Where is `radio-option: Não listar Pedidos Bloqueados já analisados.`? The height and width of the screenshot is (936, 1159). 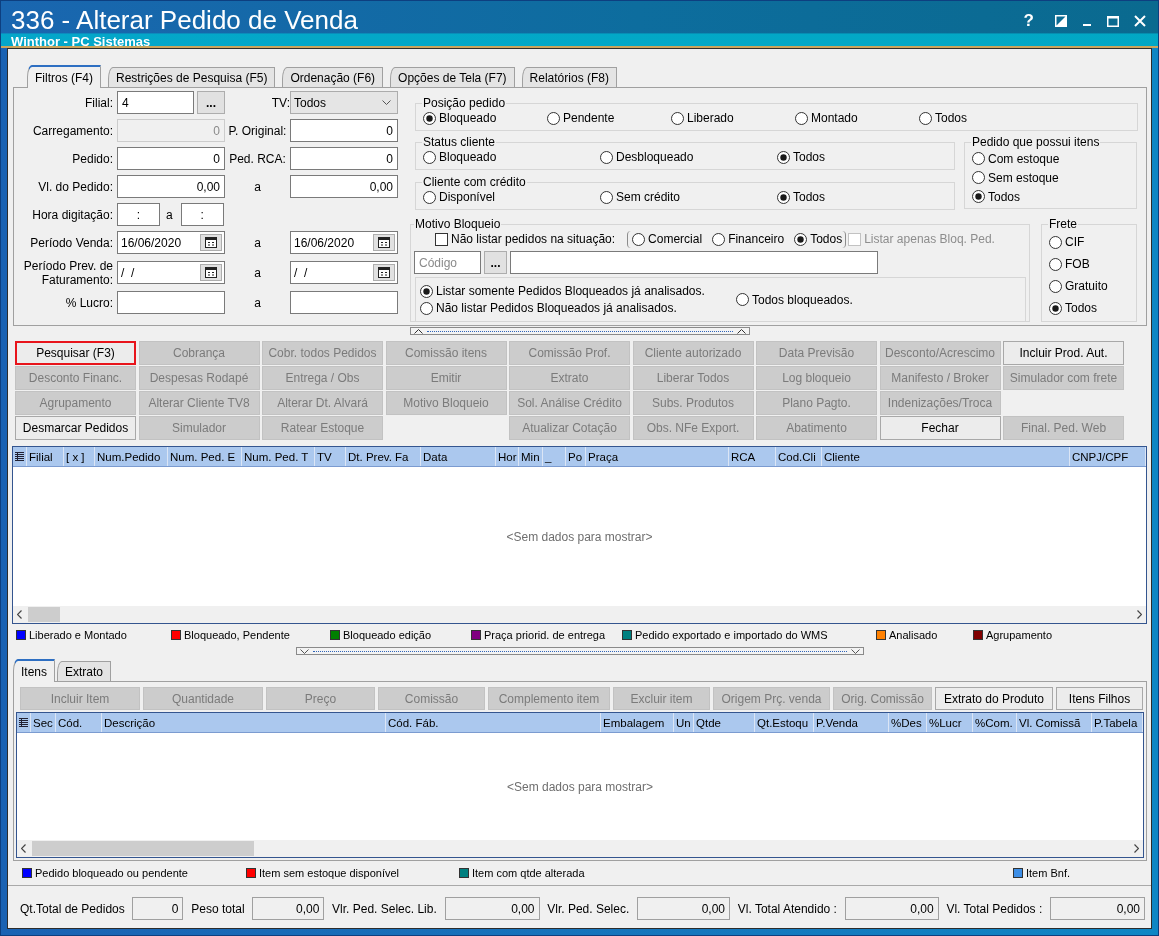
radio-option: Não listar Pedidos Bloqueados já analisados. is located at coordinates (548, 308).